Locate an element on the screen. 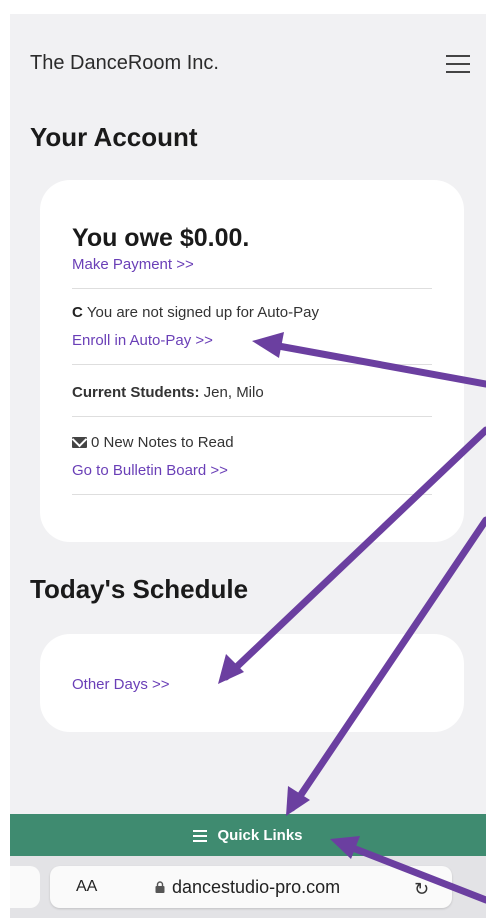  other-days-link: Other Days >> is located at coordinates (121, 684).